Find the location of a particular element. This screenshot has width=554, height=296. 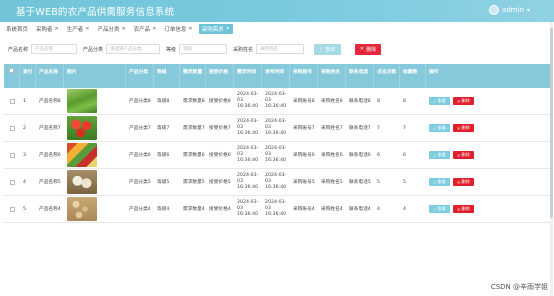

cell-image is located at coordinates (95, 101).